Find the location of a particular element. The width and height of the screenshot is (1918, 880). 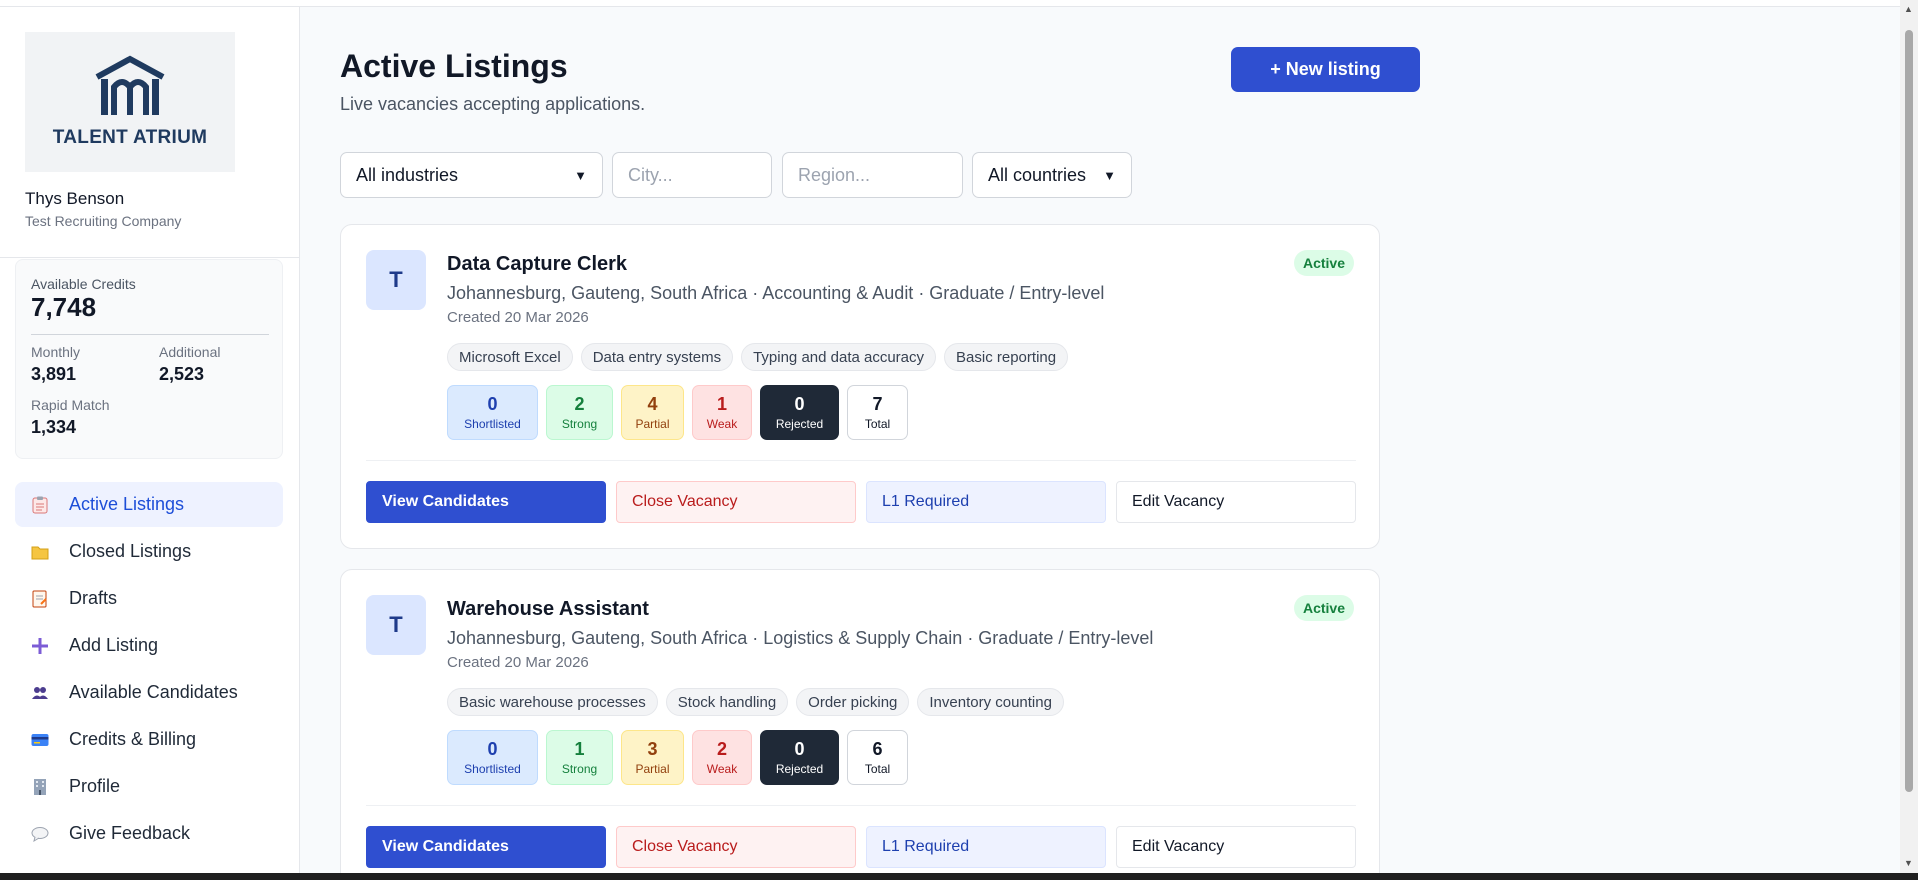

stat-total: 6 Total is located at coordinates (877, 757).